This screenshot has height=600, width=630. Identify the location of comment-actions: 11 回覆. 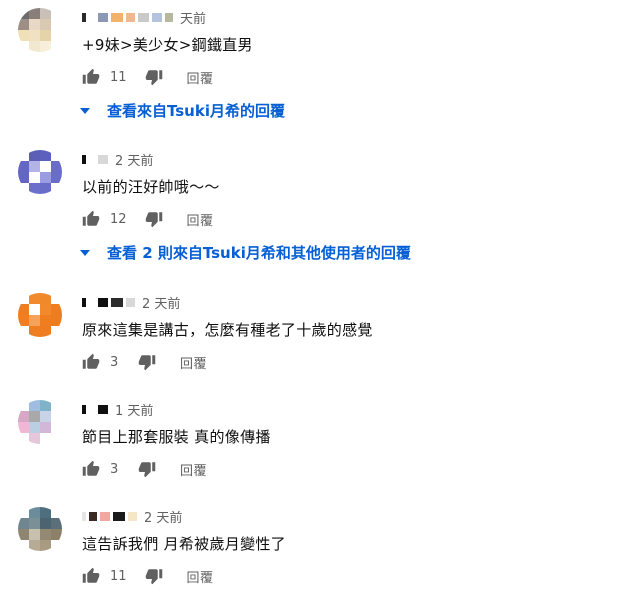
(147, 576).